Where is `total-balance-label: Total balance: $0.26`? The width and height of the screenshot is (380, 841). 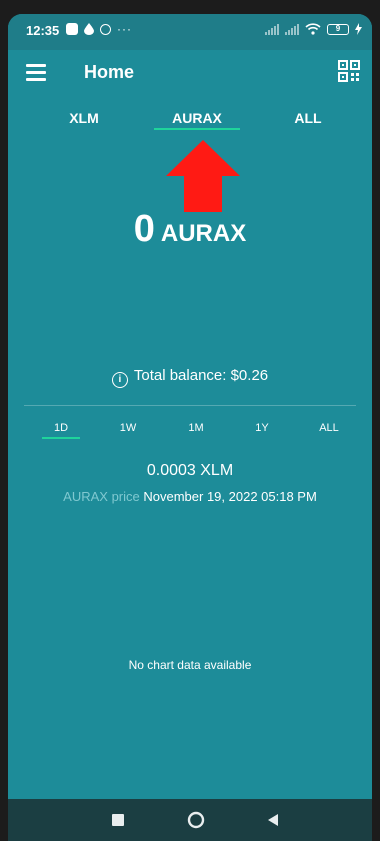 total-balance-label: Total balance: $0.26 is located at coordinates (201, 375).